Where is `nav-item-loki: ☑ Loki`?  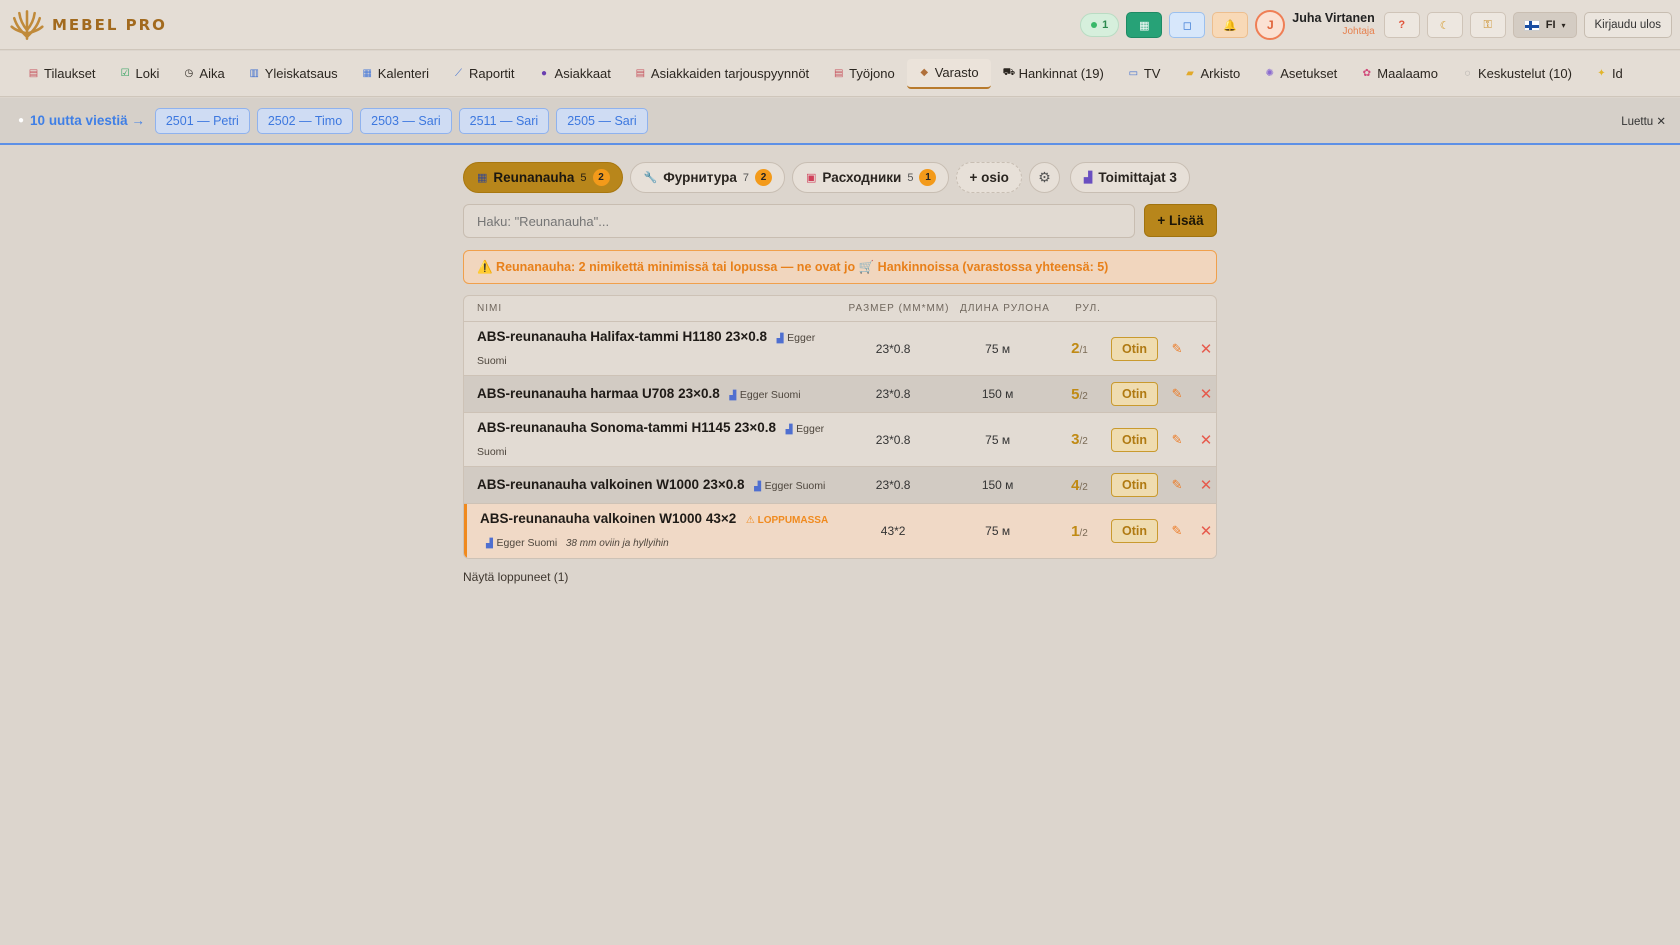
nav-item-loki: ☑ Loki is located at coordinates (140, 74).